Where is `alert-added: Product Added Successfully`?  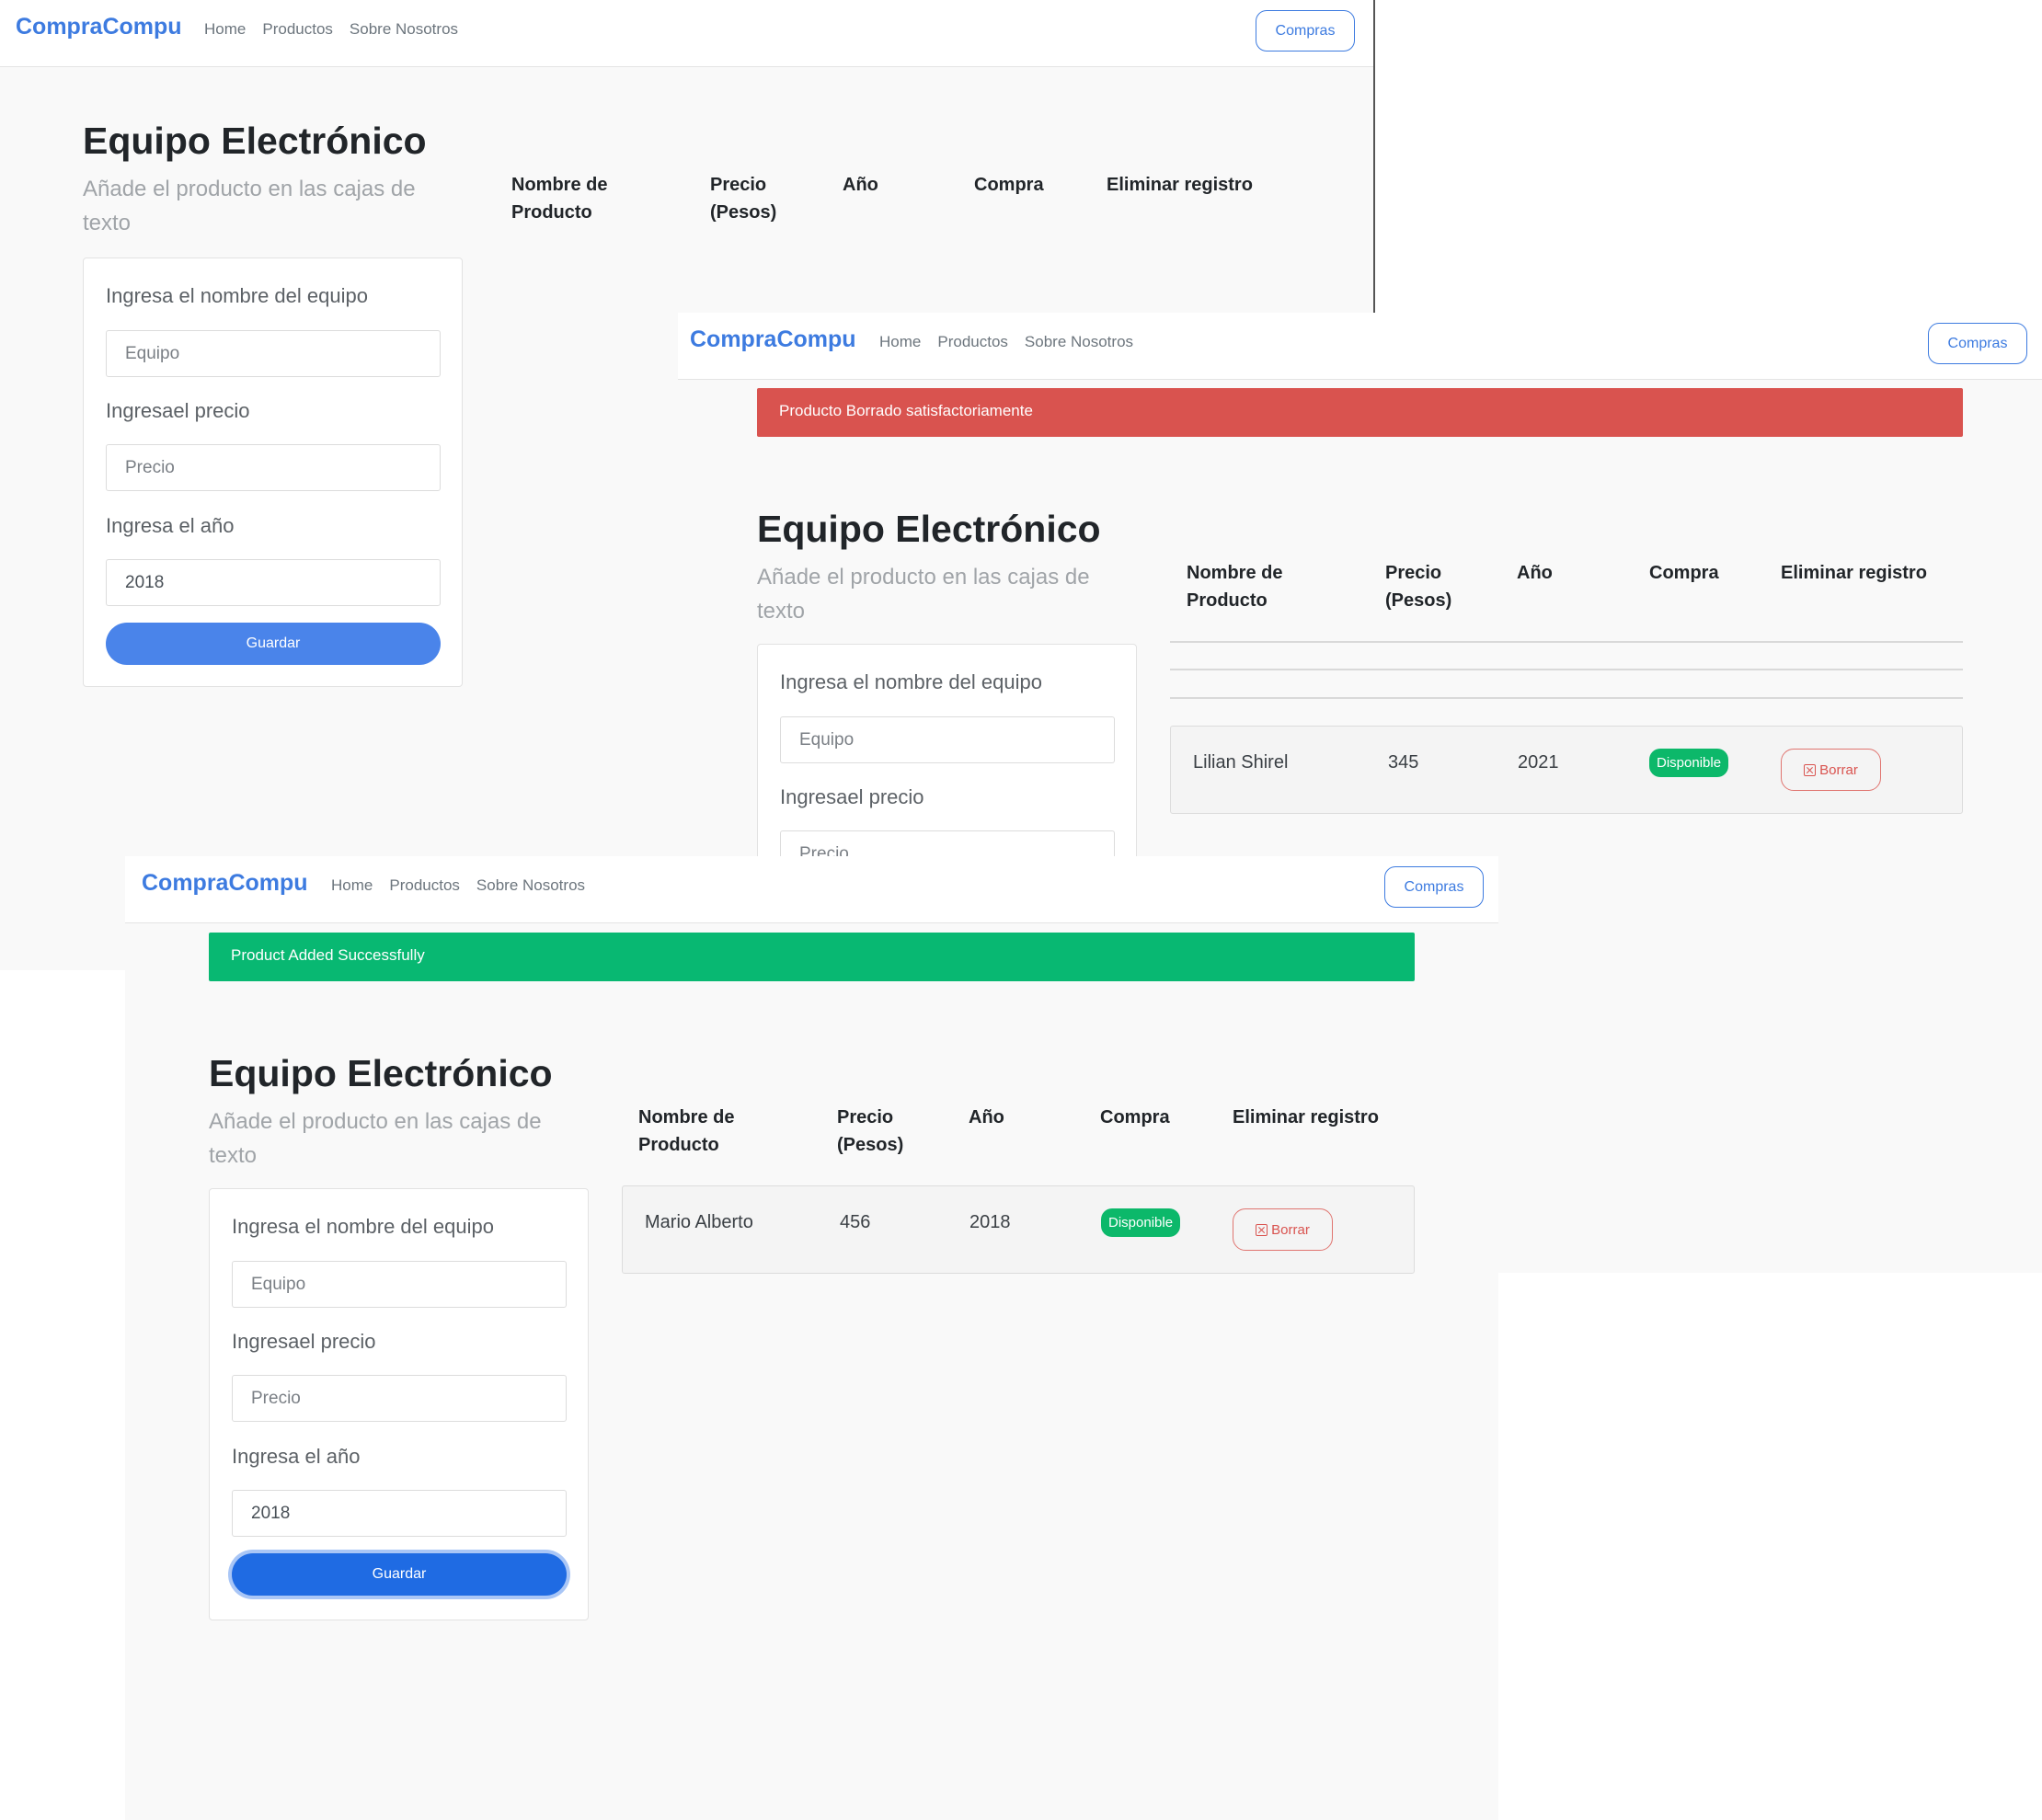
alert-added: Product Added Successfully is located at coordinates (812, 957).